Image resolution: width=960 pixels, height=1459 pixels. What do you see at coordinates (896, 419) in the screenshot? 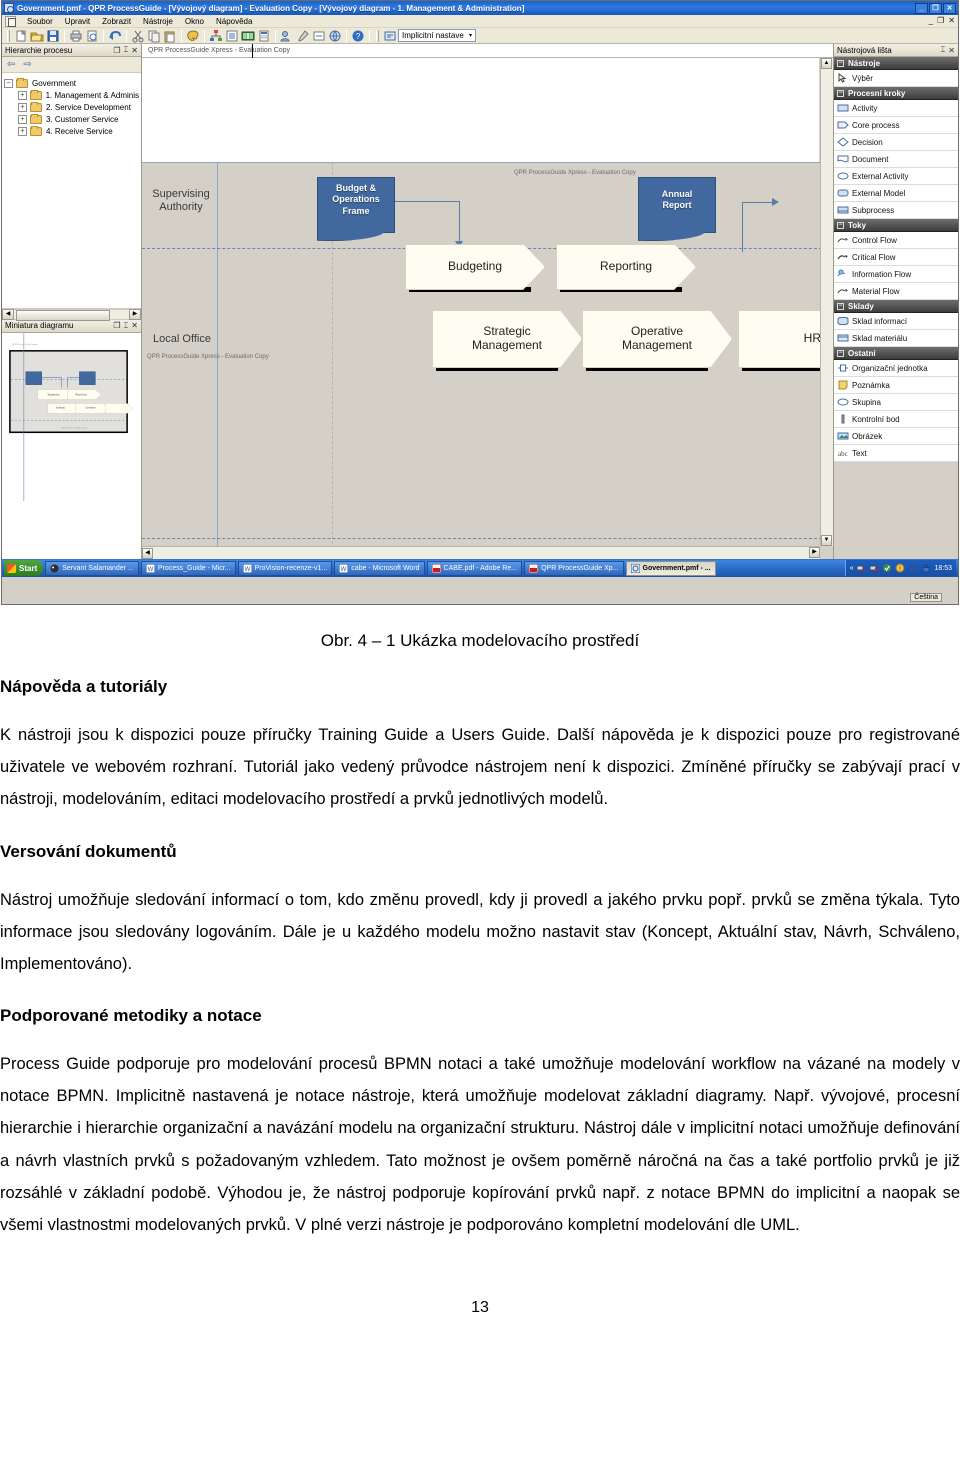
I see `tool-item-kontrolni-bod: Kontrolní bod` at bounding box center [896, 419].